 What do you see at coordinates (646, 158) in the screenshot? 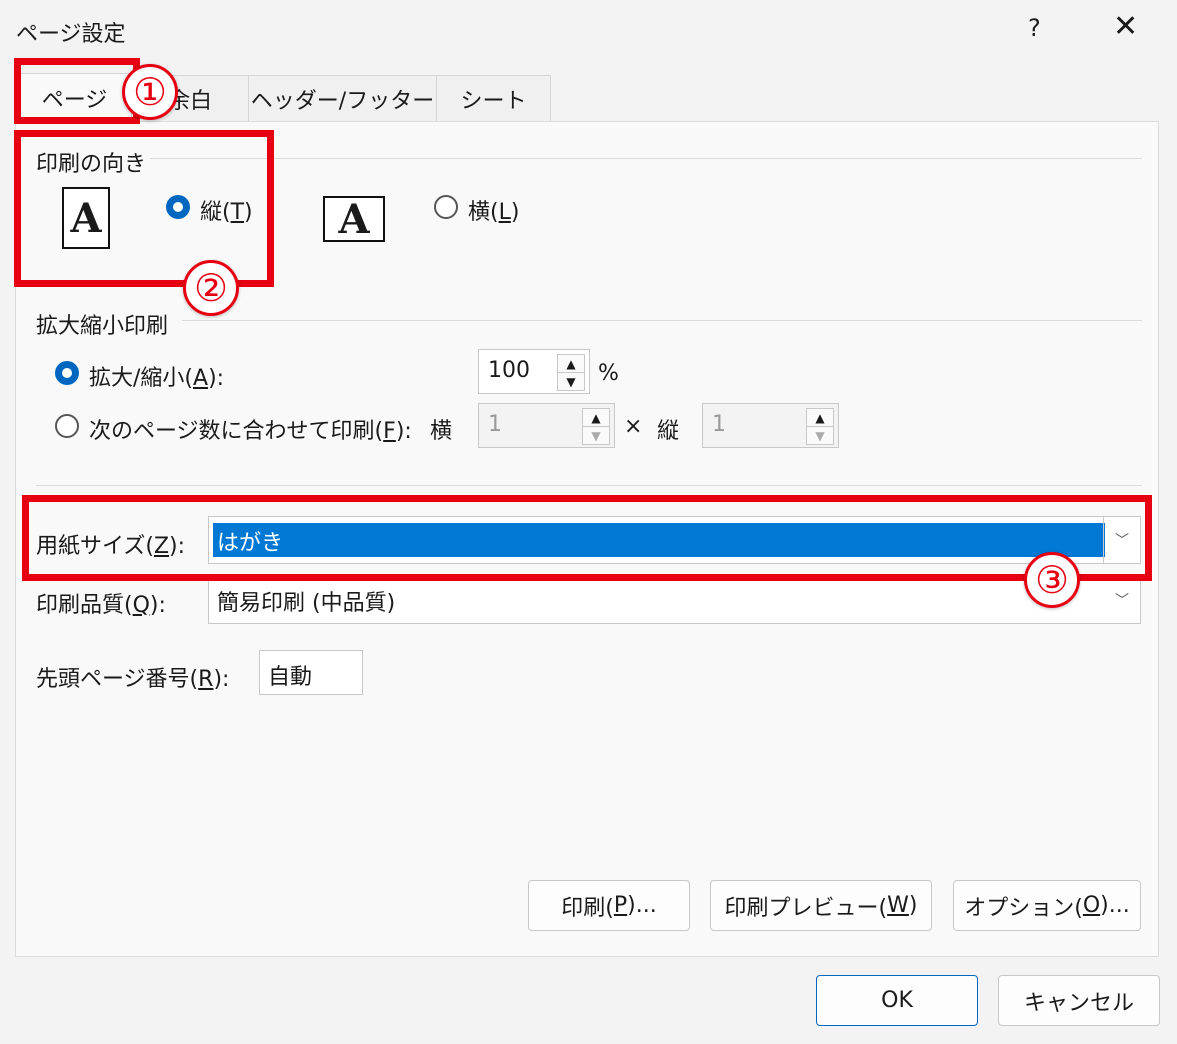
I see `orientation-divider` at bounding box center [646, 158].